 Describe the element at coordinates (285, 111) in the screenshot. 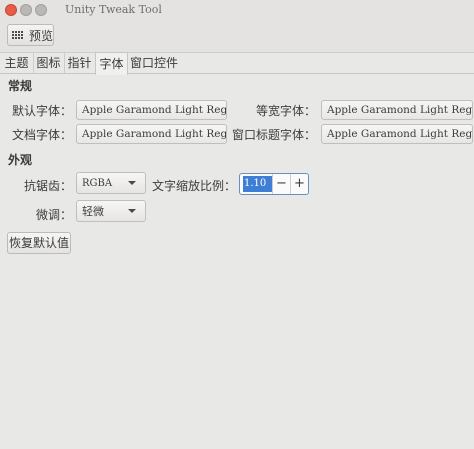

I see `monospace-font-label: 等宽字体：` at that location.